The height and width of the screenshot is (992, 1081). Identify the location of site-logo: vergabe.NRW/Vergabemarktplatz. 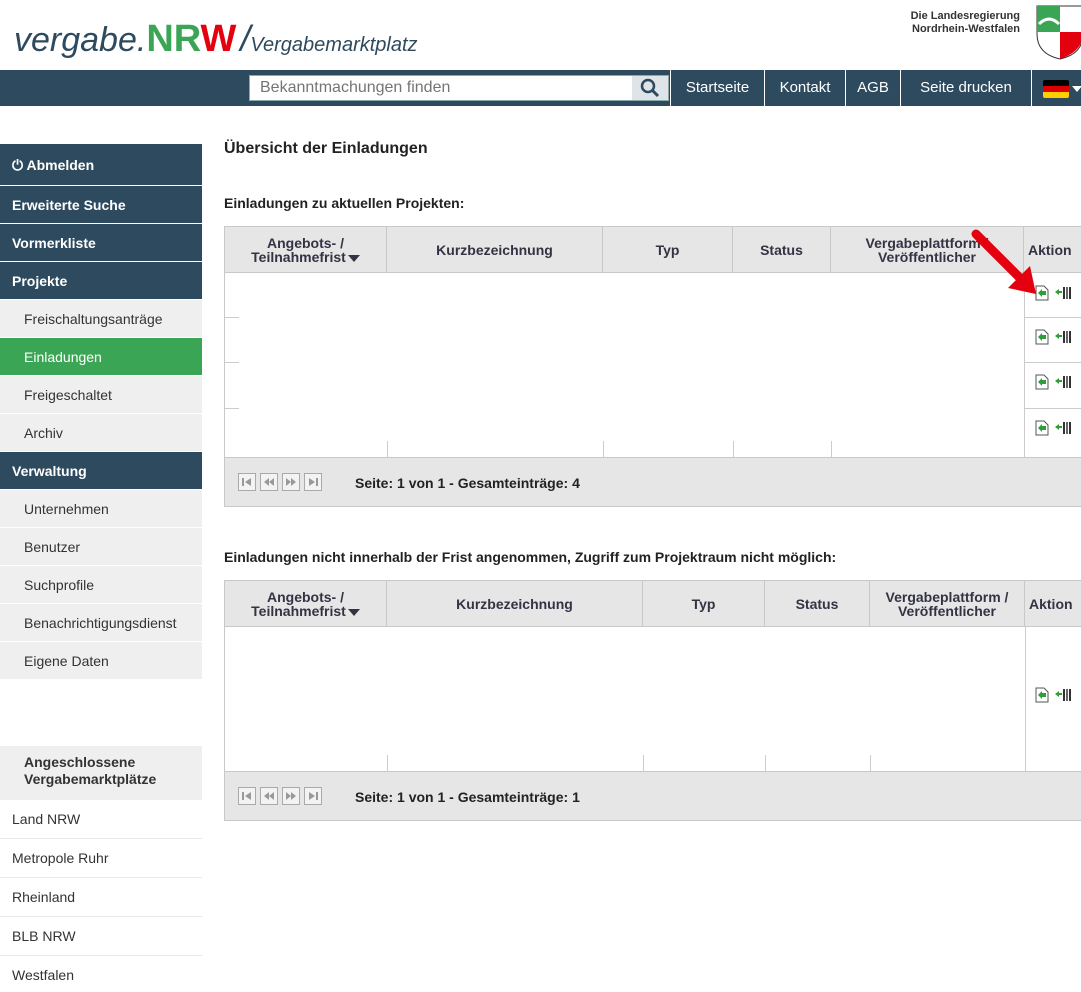
(216, 39).